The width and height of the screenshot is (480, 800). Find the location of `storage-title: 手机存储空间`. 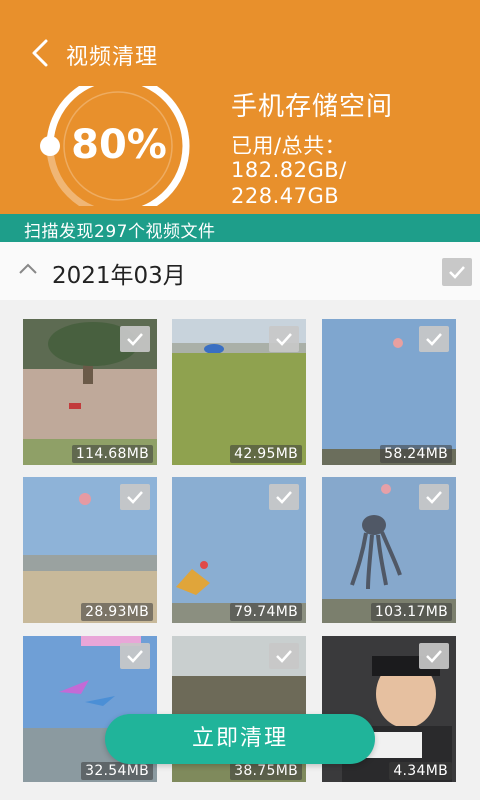

storage-title: 手机存储空间 is located at coordinates (312, 107).